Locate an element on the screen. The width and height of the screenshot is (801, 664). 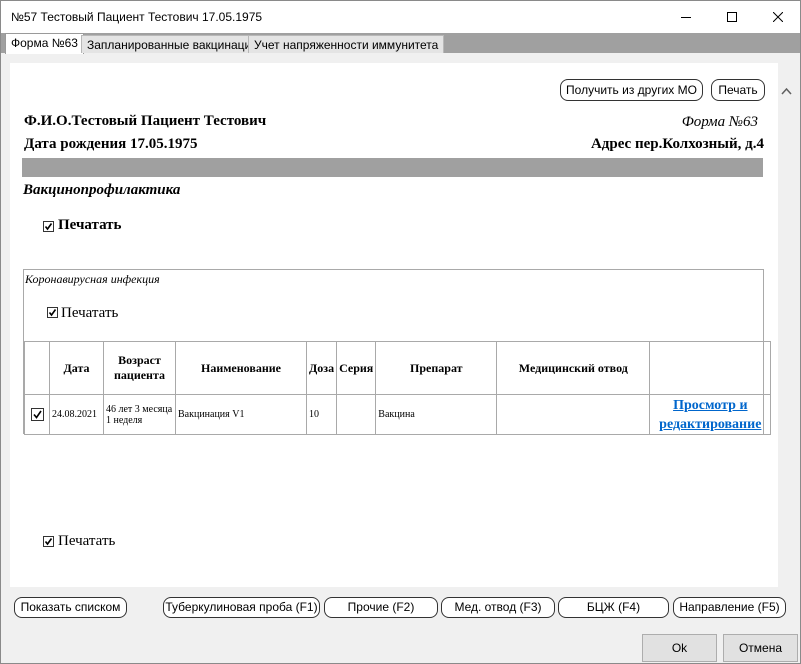
view-edit-link: Просмотр и редактирование is located at coordinates (710, 415).